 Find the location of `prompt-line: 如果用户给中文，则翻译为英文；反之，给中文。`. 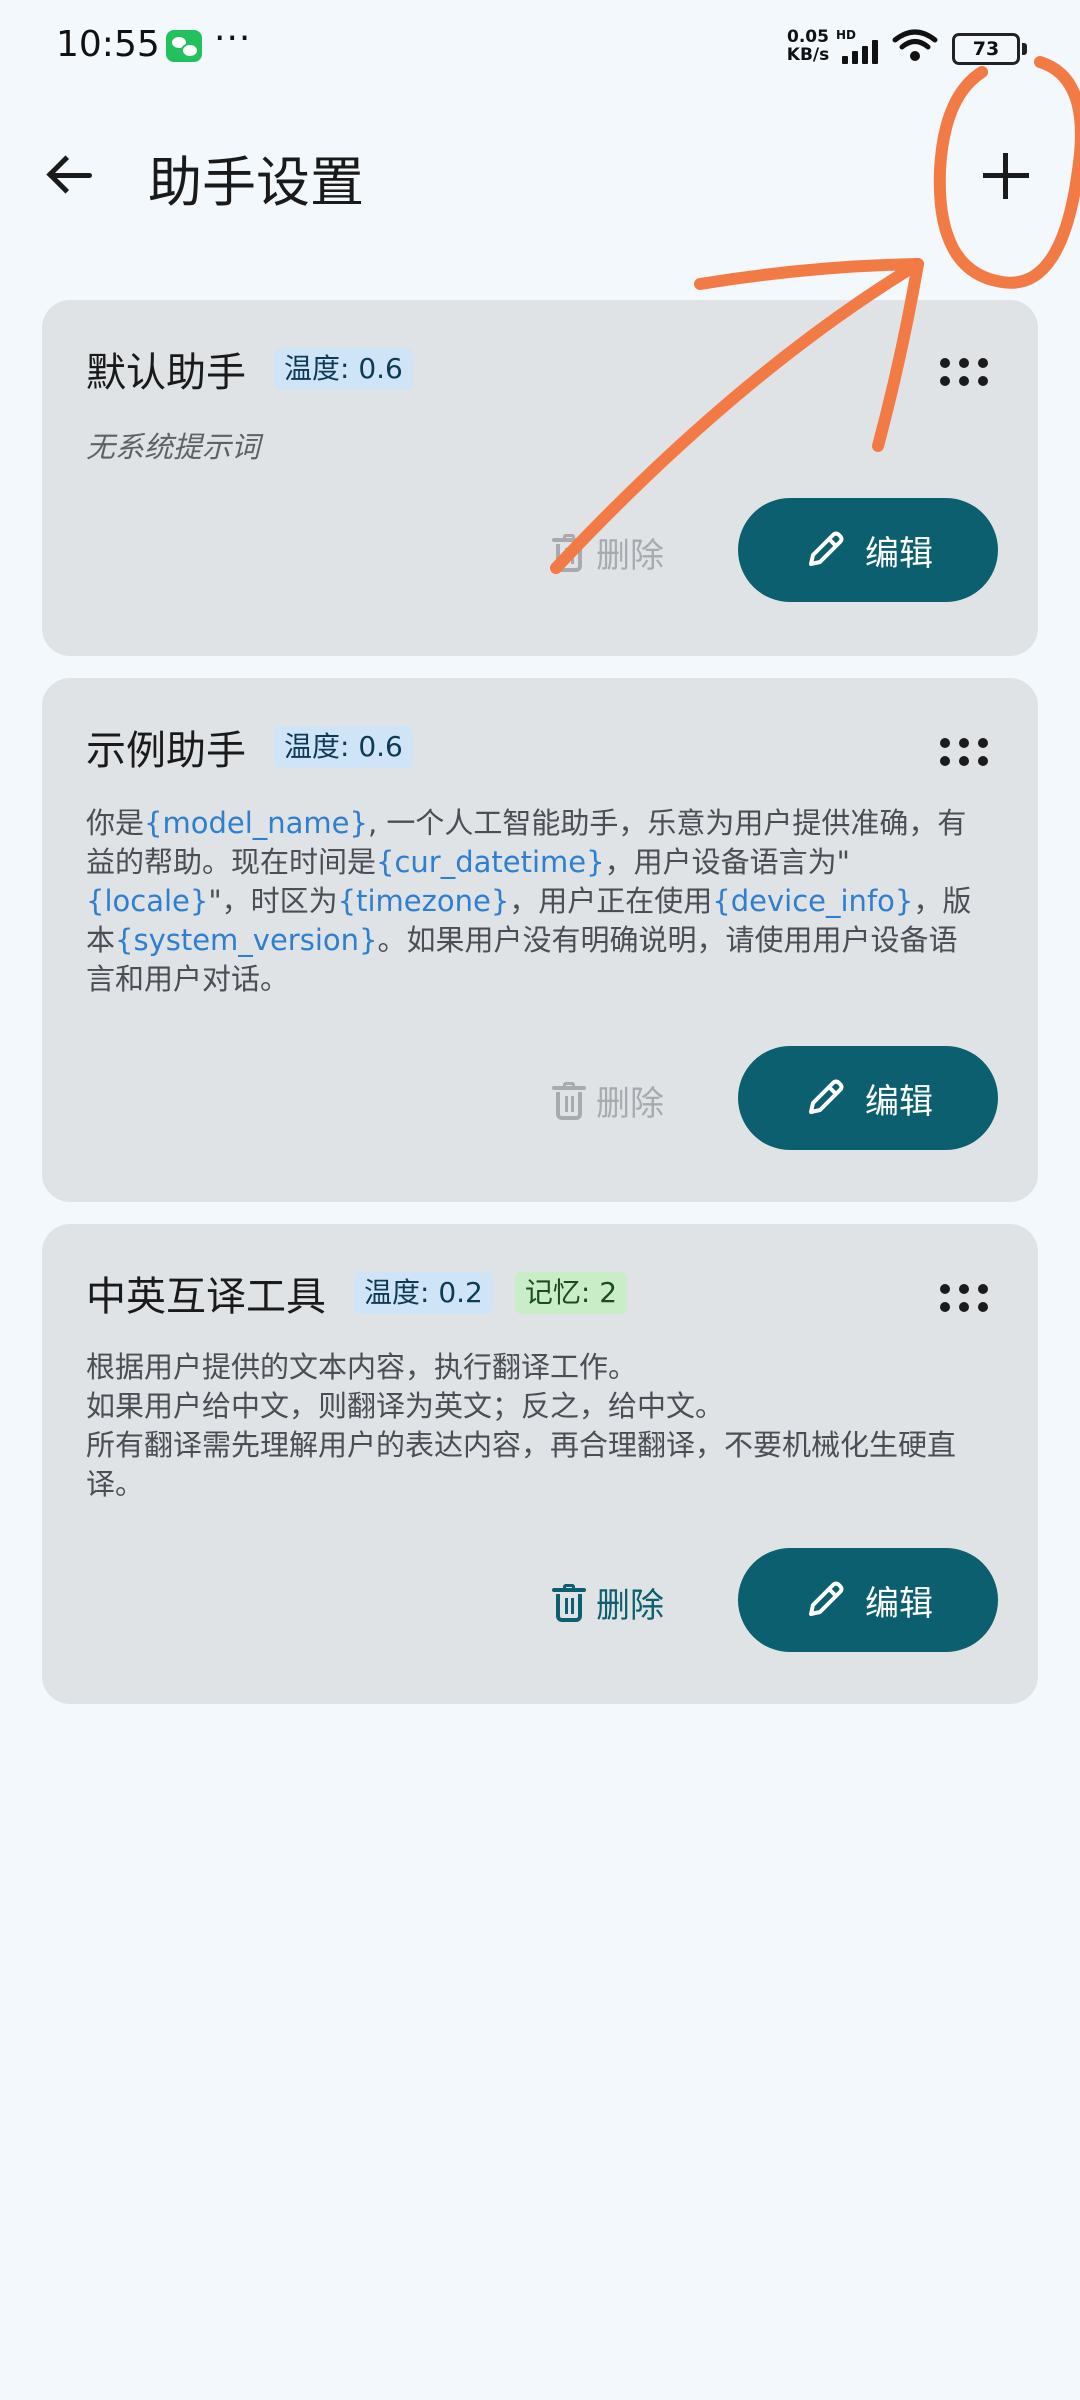

prompt-line: 如果用户给中文，则翻译为英文；反之，给中文。 is located at coordinates (405, 1406).